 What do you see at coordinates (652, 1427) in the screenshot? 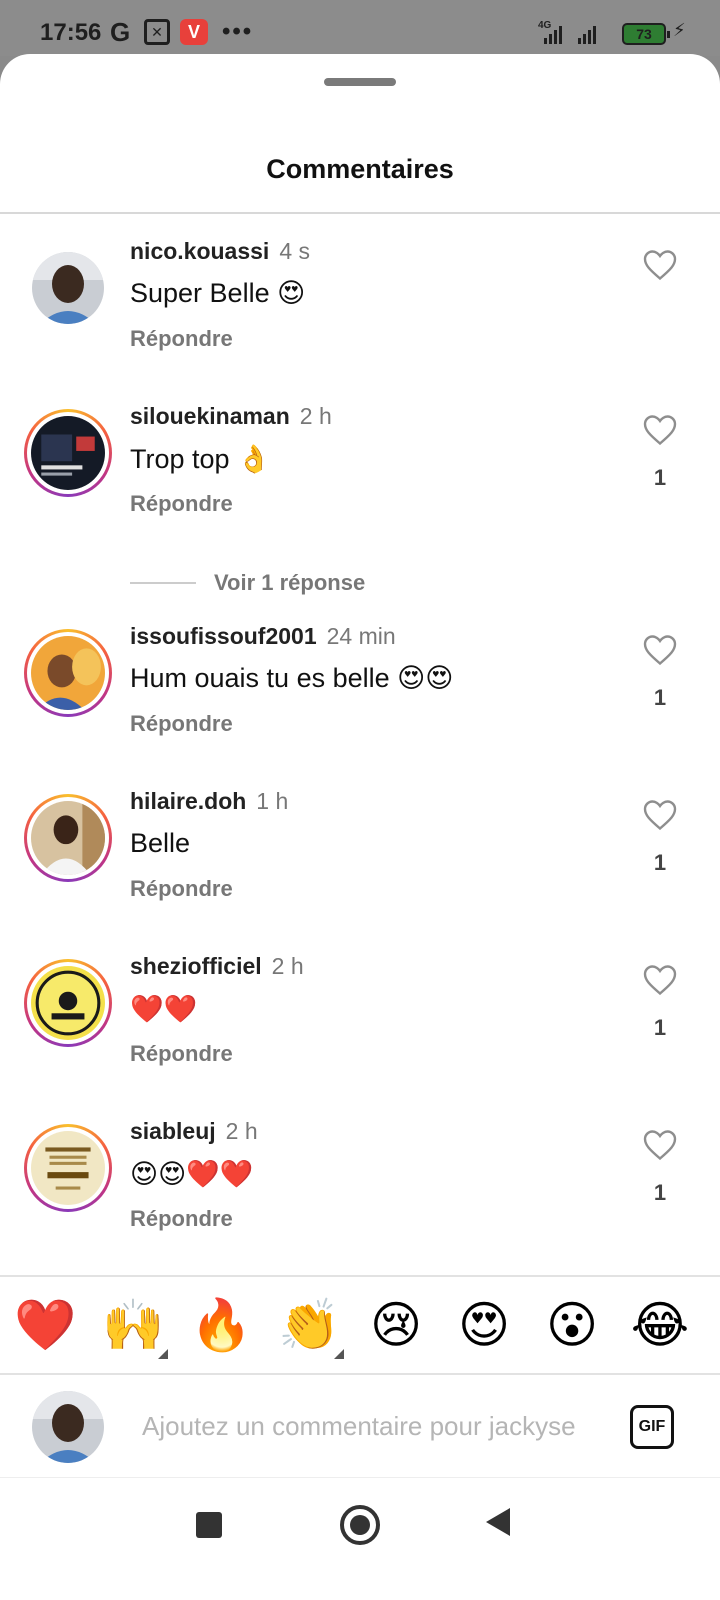
I see `gif-button: GIF` at bounding box center [652, 1427].